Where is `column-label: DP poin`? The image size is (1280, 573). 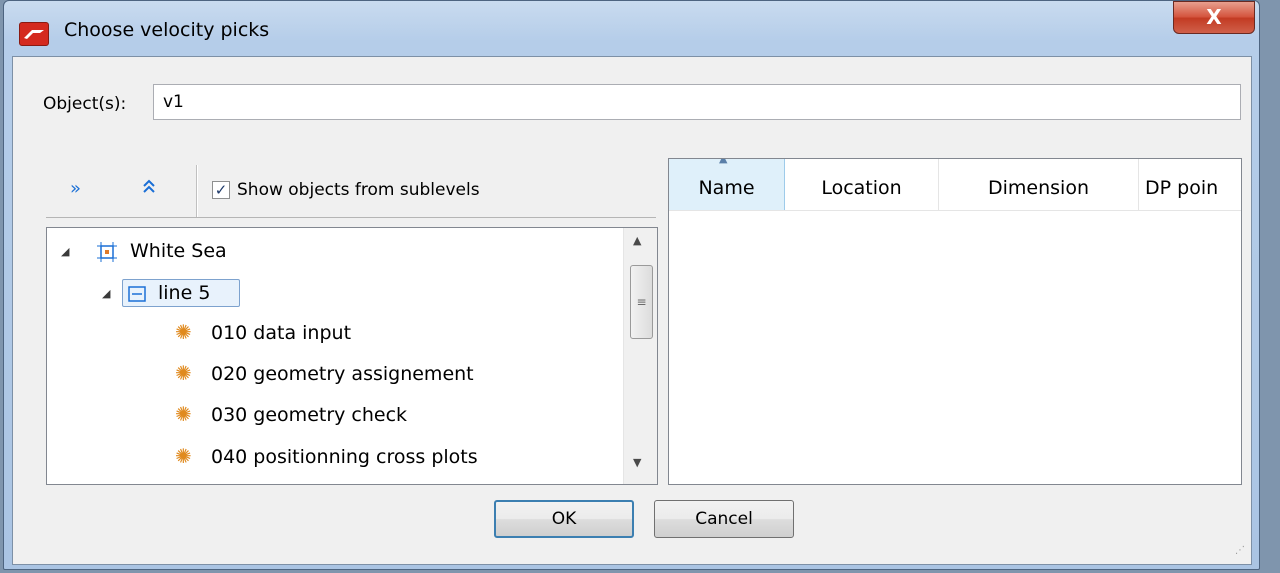 column-label: DP poin is located at coordinates (1182, 188).